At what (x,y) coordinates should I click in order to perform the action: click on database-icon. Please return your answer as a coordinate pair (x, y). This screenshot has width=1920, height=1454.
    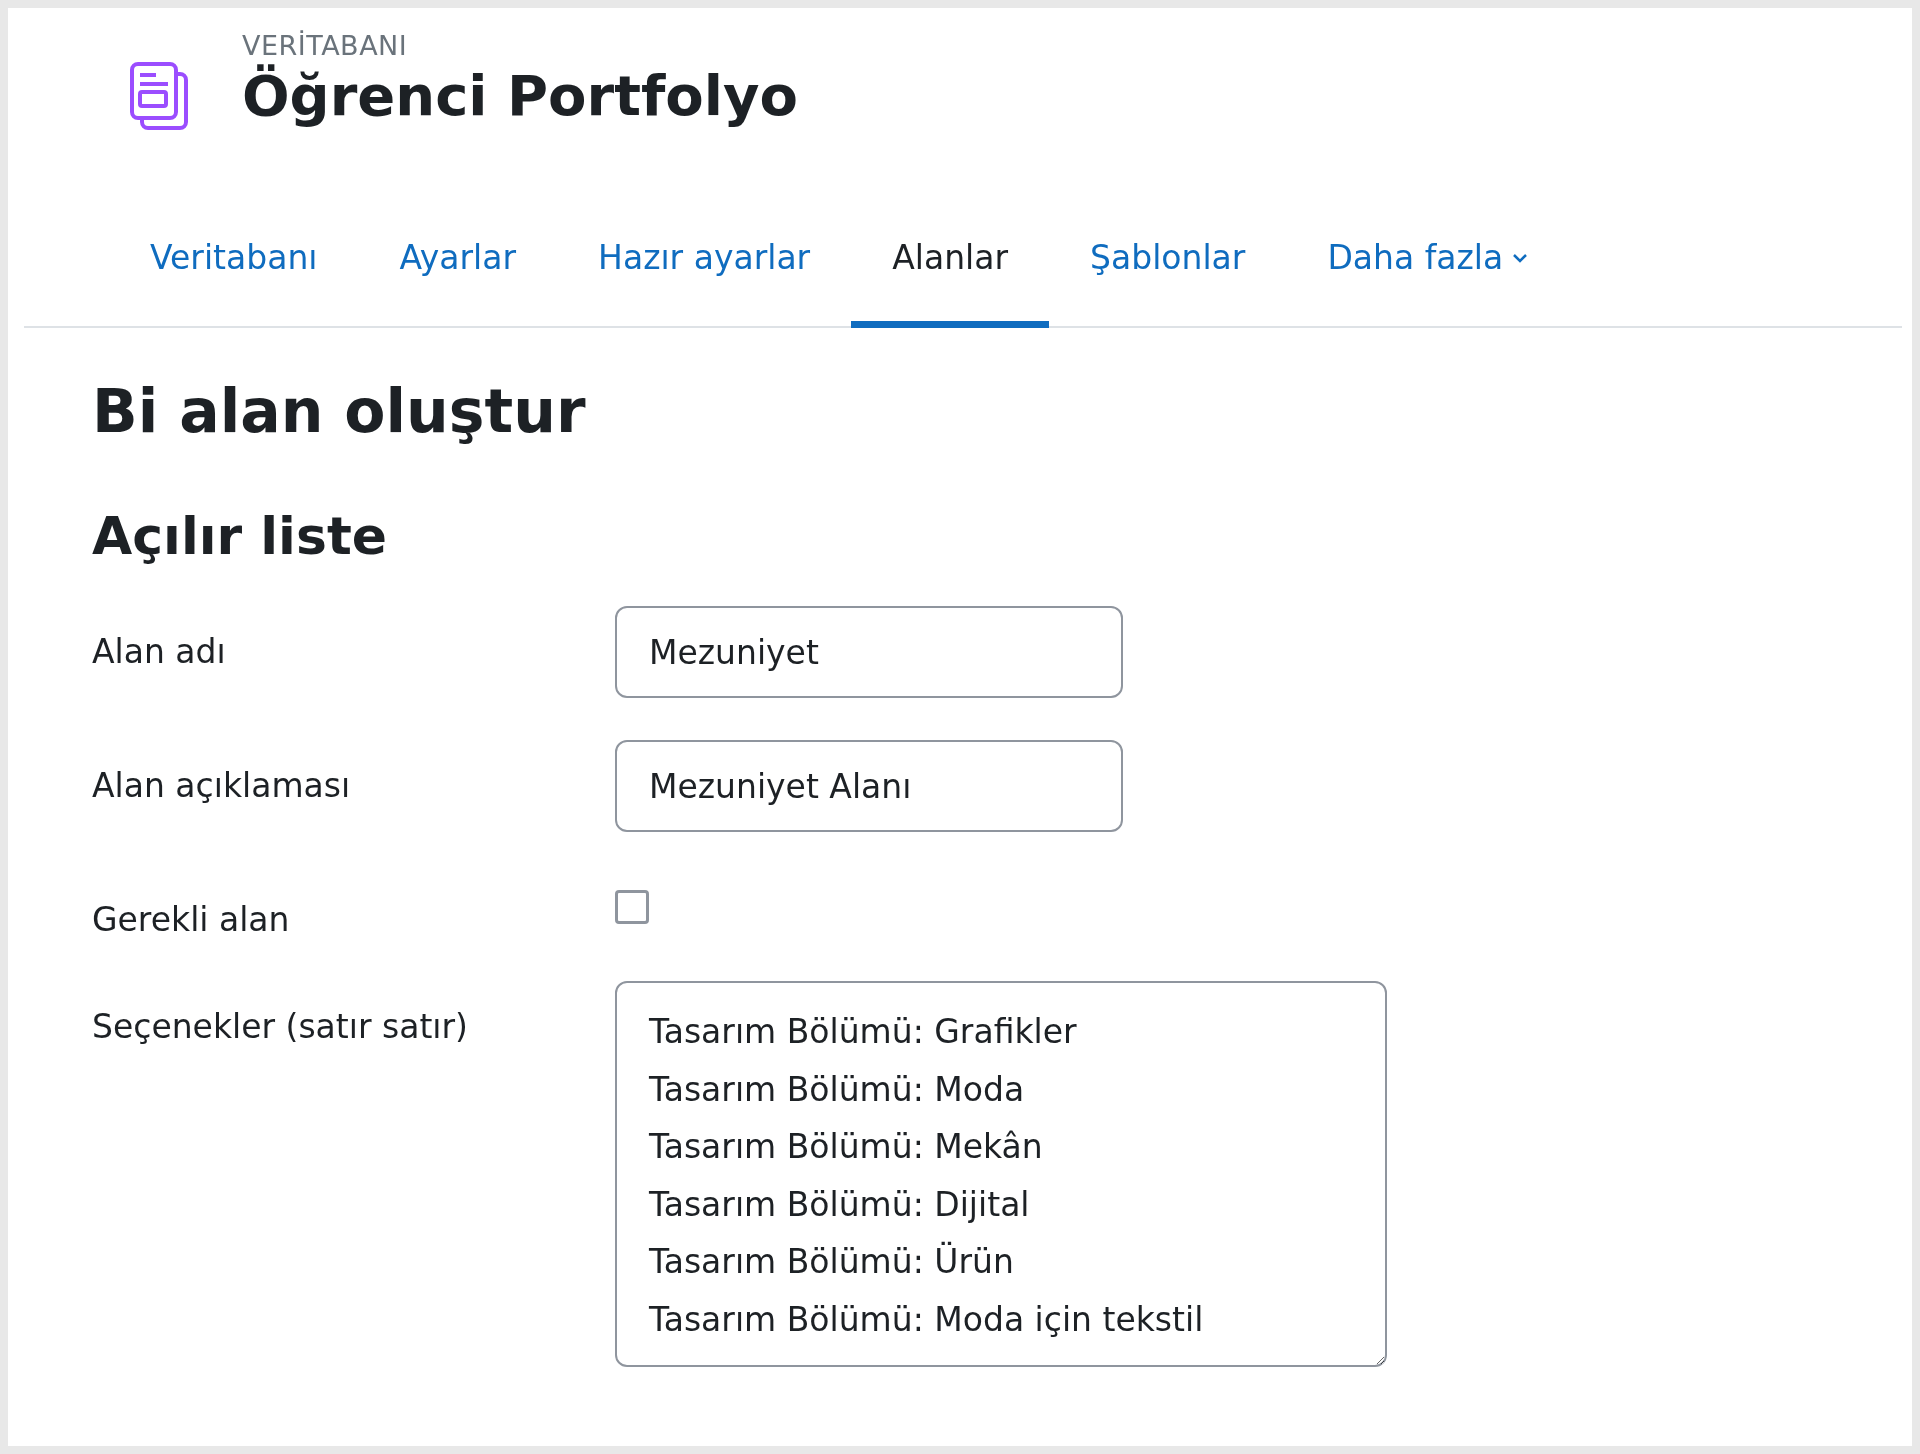
    Looking at the image, I should click on (159, 96).